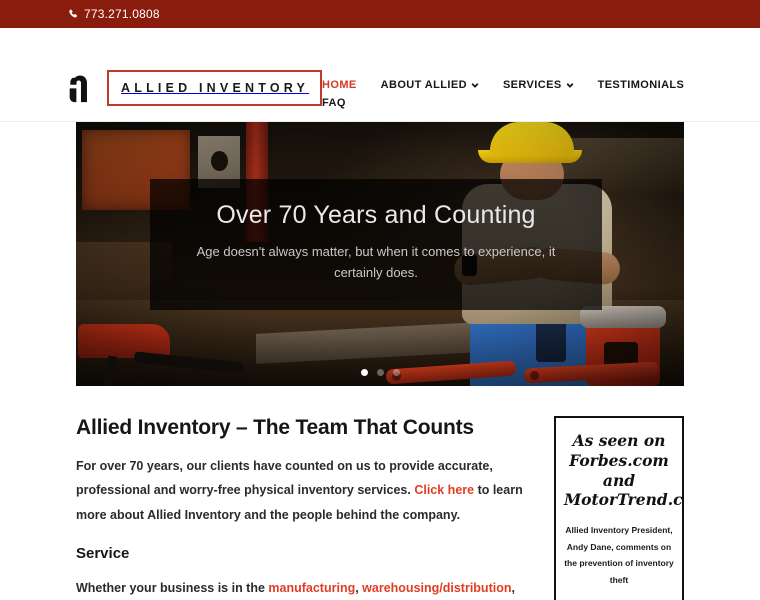 Image resolution: width=760 pixels, height=600 pixels. I want to click on as-seen-on-line-1: As seen on, so click(619, 440).